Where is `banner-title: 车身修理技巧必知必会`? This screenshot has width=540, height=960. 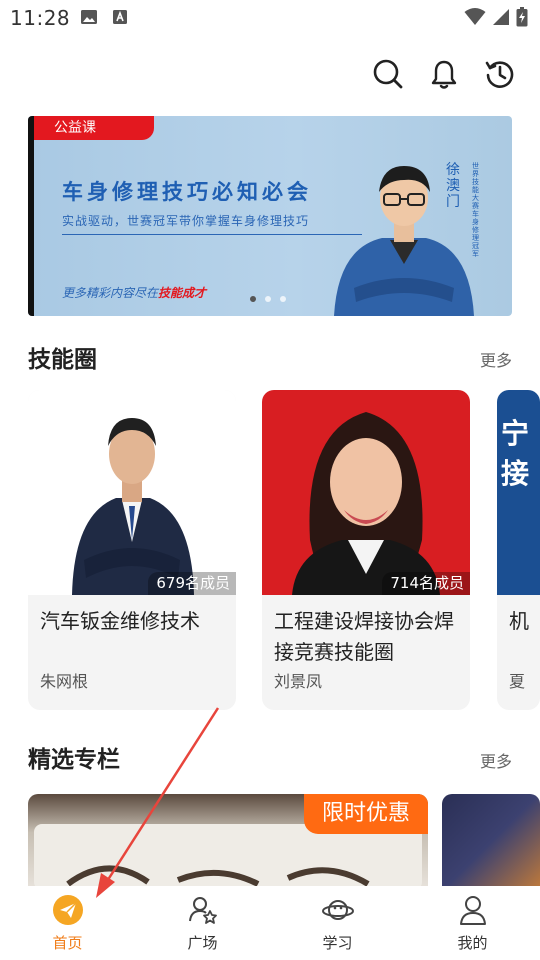
banner-title: 车身修理技巧必知必会 is located at coordinates (187, 192).